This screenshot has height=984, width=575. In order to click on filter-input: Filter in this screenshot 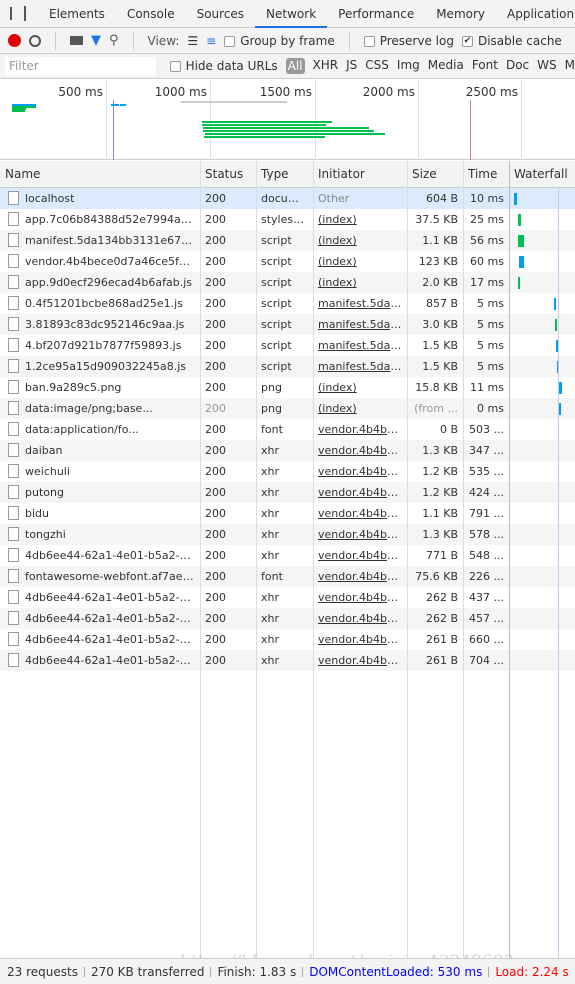, I will do `click(80, 66)`.